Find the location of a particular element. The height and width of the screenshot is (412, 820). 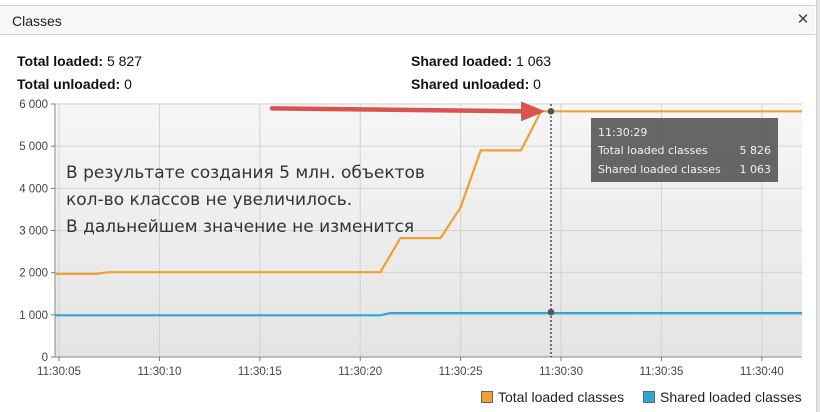

x-tick-label: 11:30:35 is located at coordinates (661, 372).